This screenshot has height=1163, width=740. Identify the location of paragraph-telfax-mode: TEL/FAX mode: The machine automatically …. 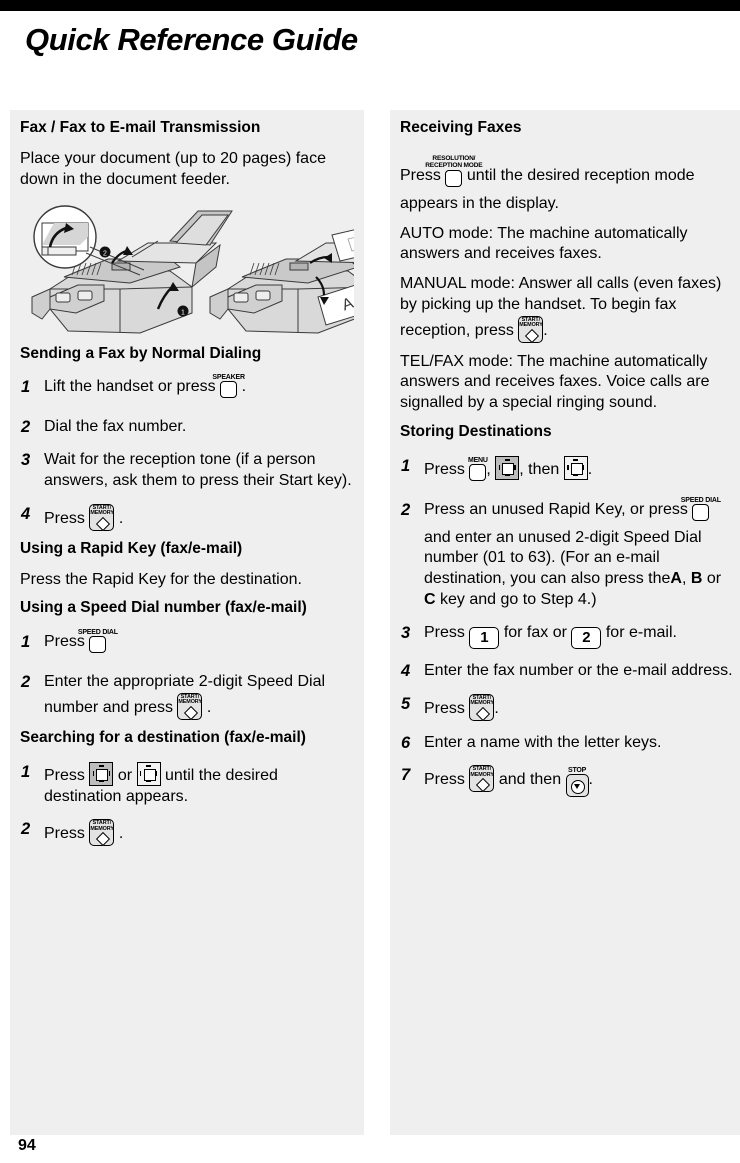
(555, 382).